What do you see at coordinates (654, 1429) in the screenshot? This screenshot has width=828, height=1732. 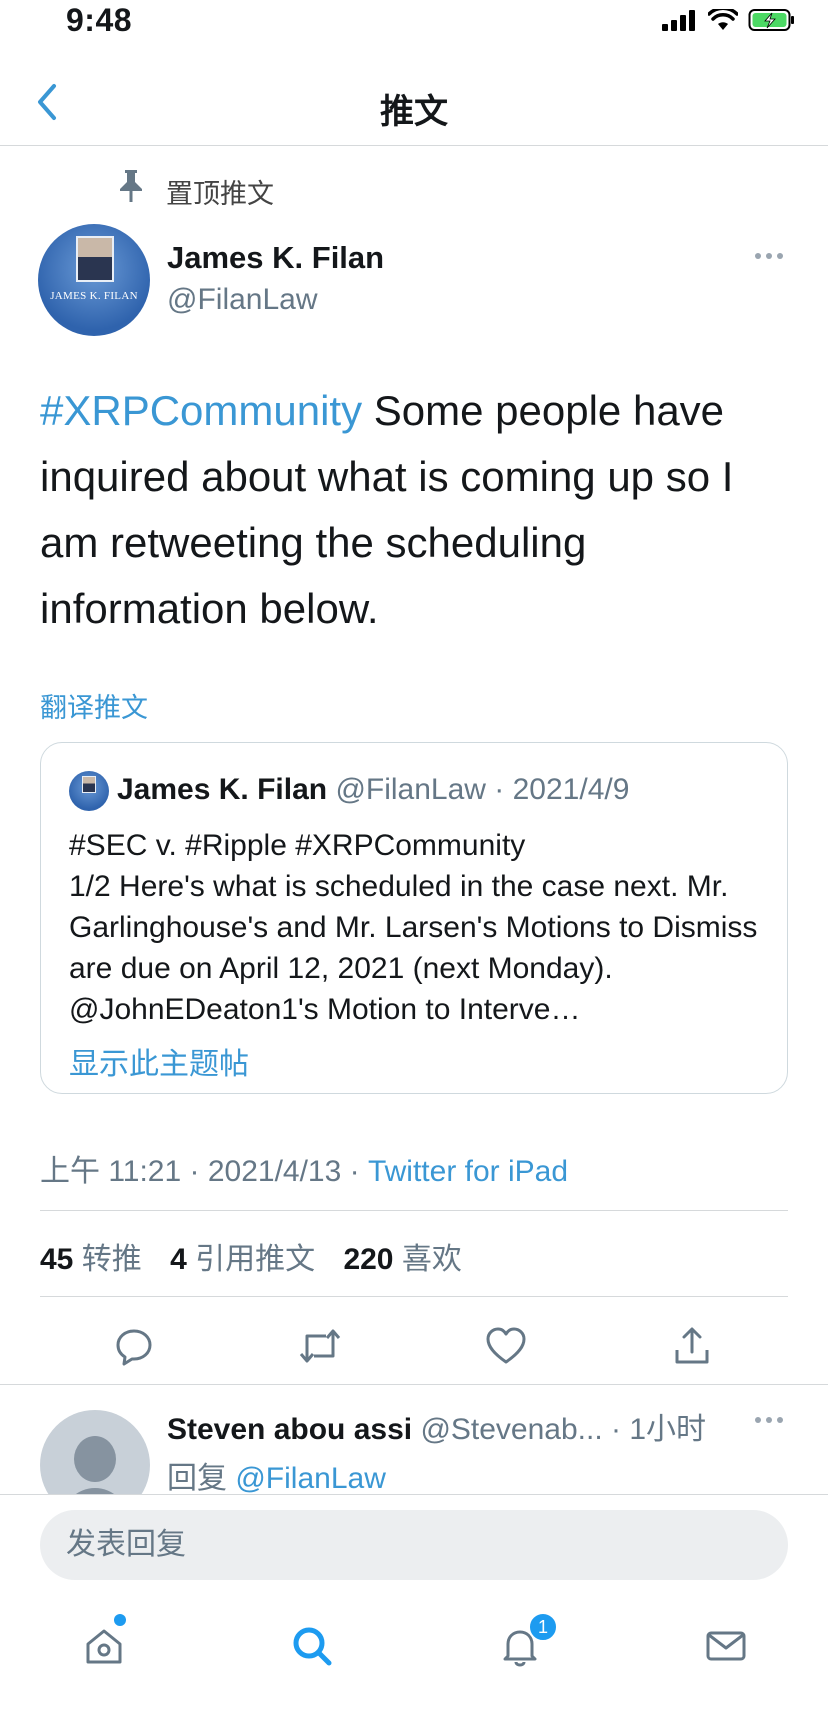 I see `reply-time: · 1小时` at bounding box center [654, 1429].